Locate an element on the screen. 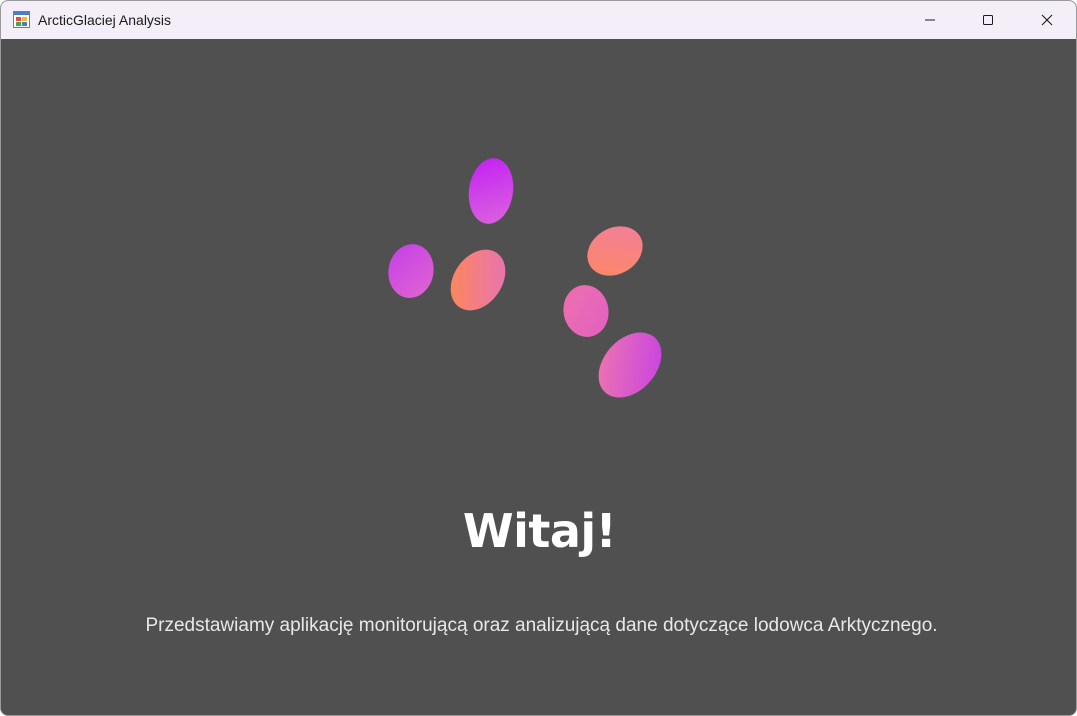 The height and width of the screenshot is (716, 1077). maximize-icon is located at coordinates (988, 20).